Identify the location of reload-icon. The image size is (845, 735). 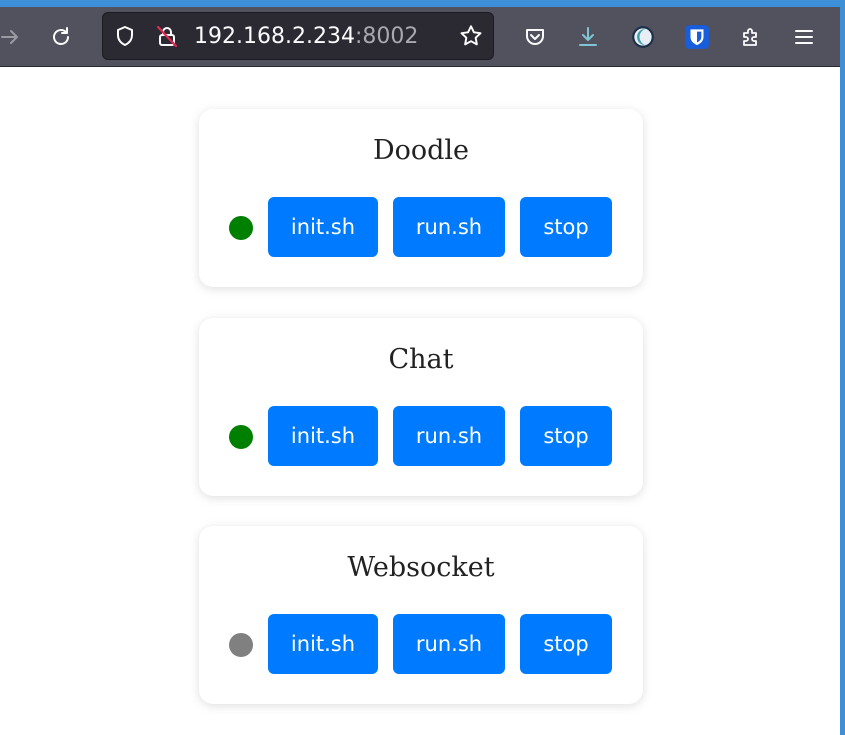
(61, 37).